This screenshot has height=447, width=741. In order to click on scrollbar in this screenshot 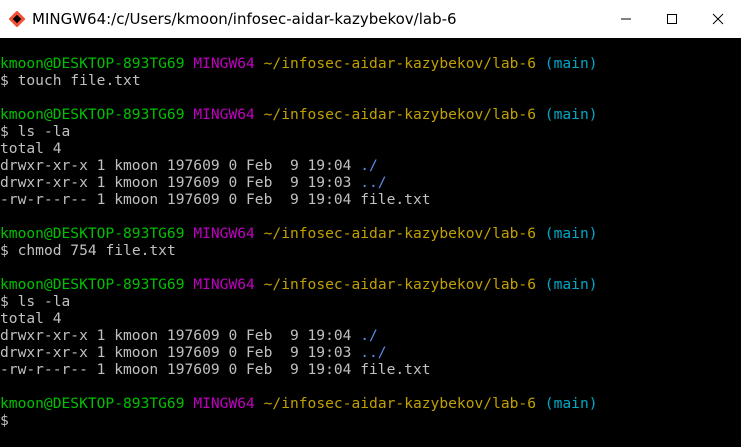, I will do `click(734, 242)`.